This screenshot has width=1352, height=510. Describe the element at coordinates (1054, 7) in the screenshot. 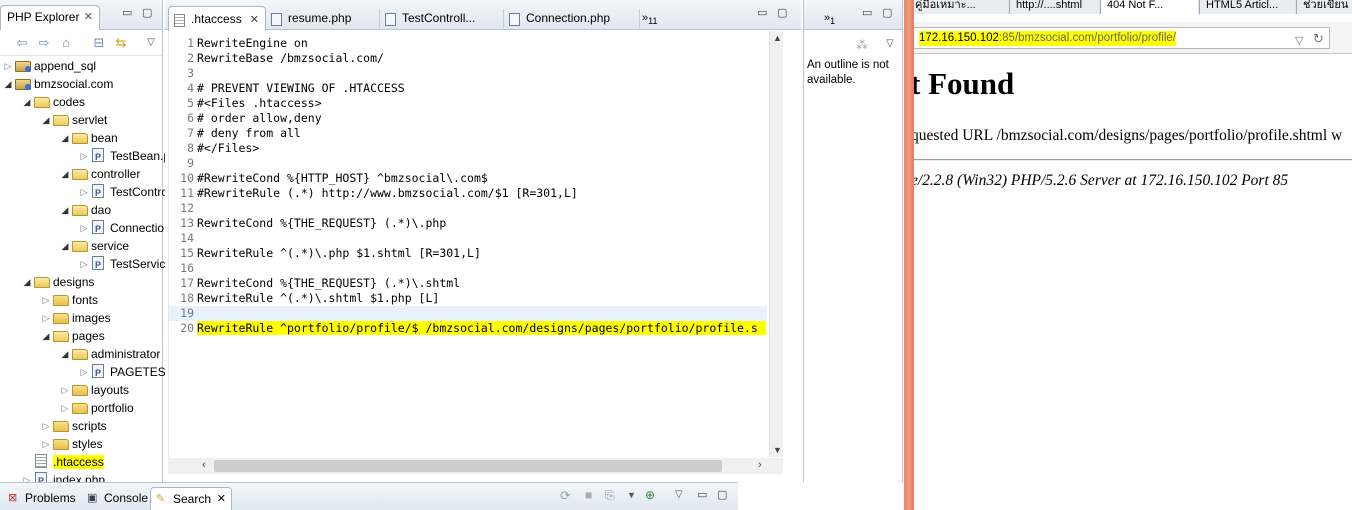

I see `browser-tab: http://....shtml` at that location.